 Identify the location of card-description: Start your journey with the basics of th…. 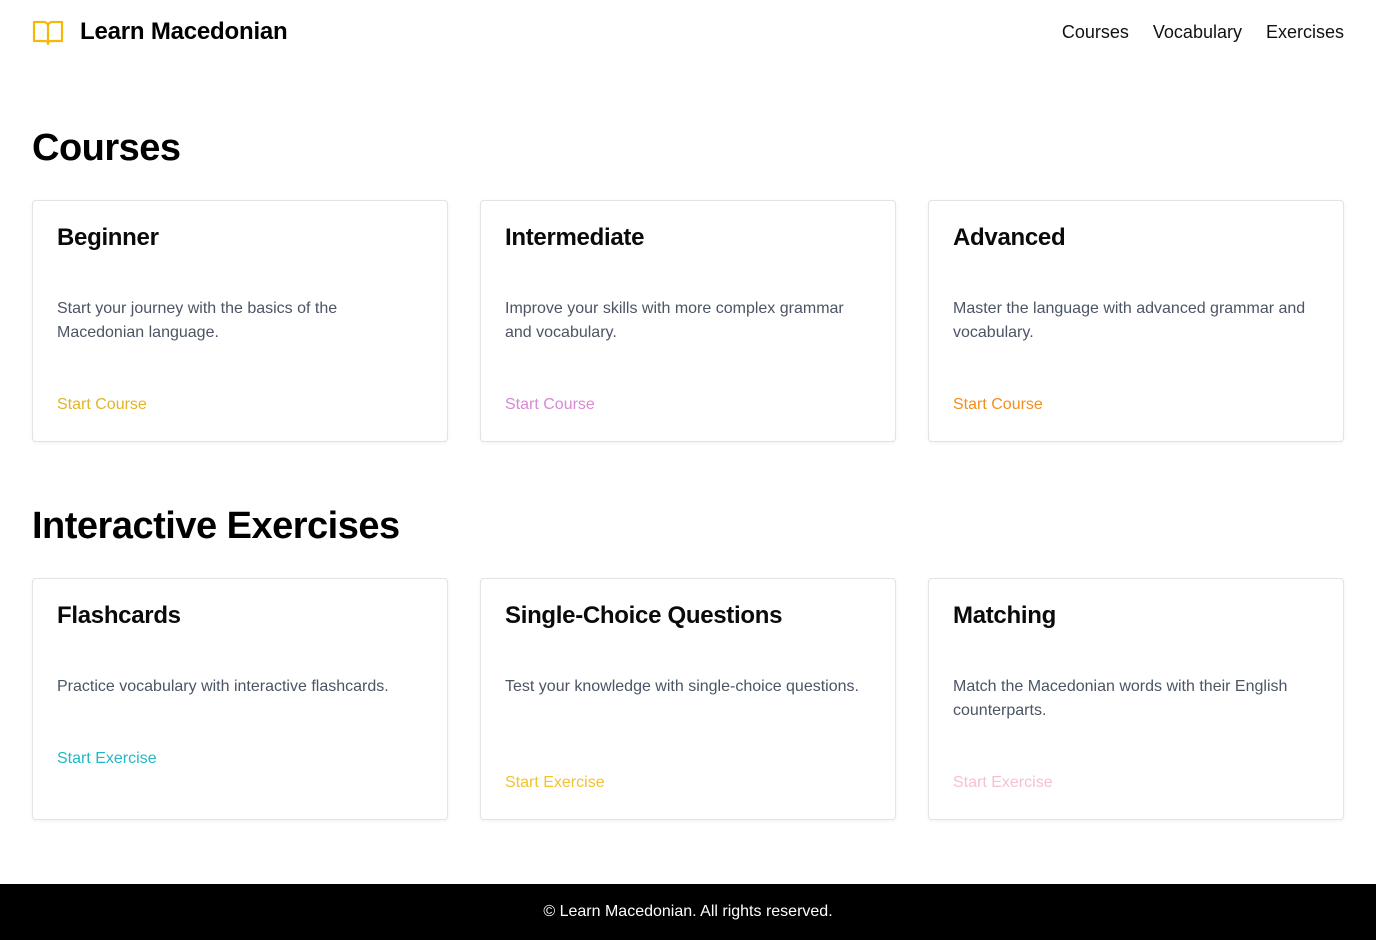
(197, 320).